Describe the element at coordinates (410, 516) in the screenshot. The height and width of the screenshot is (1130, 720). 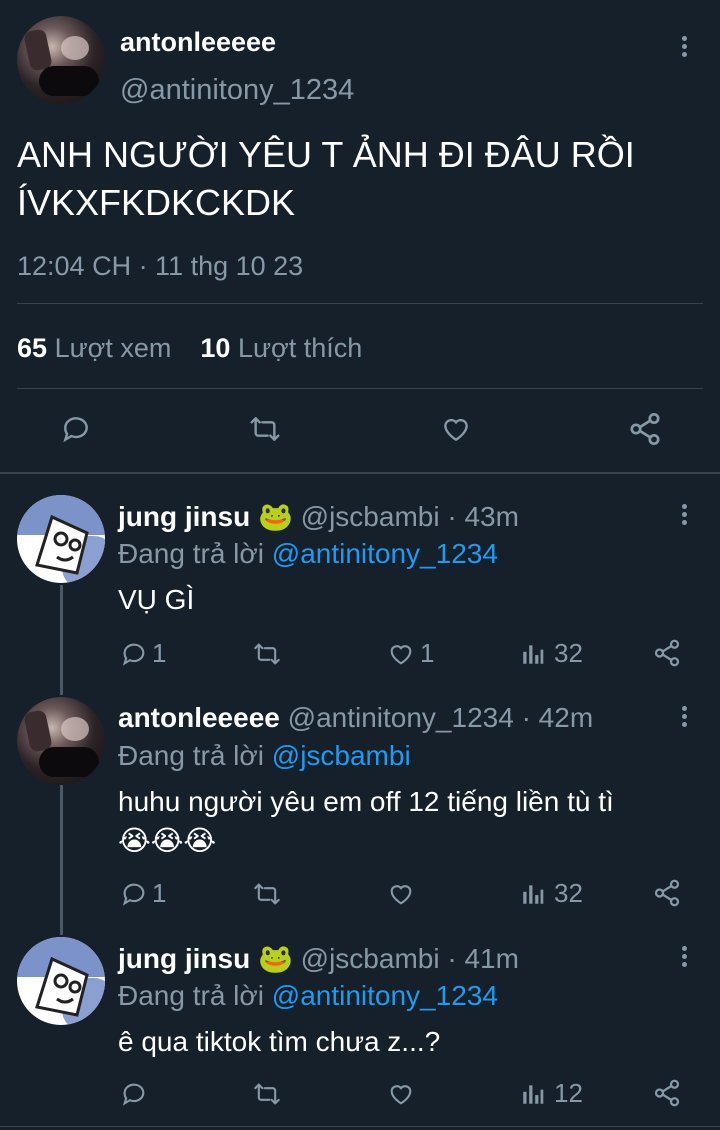
I see `handle-time: @jscbambi · 43m` at that location.